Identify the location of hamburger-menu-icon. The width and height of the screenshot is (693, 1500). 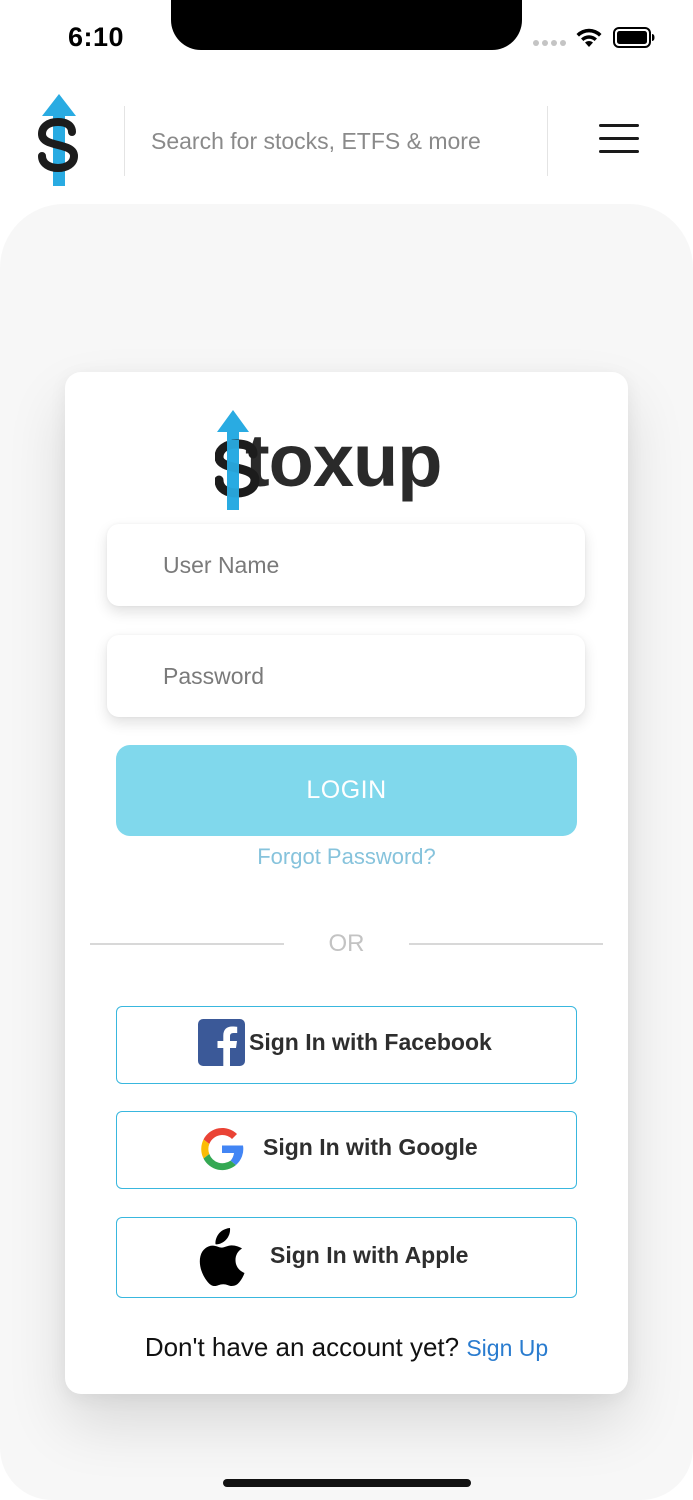
(619, 140).